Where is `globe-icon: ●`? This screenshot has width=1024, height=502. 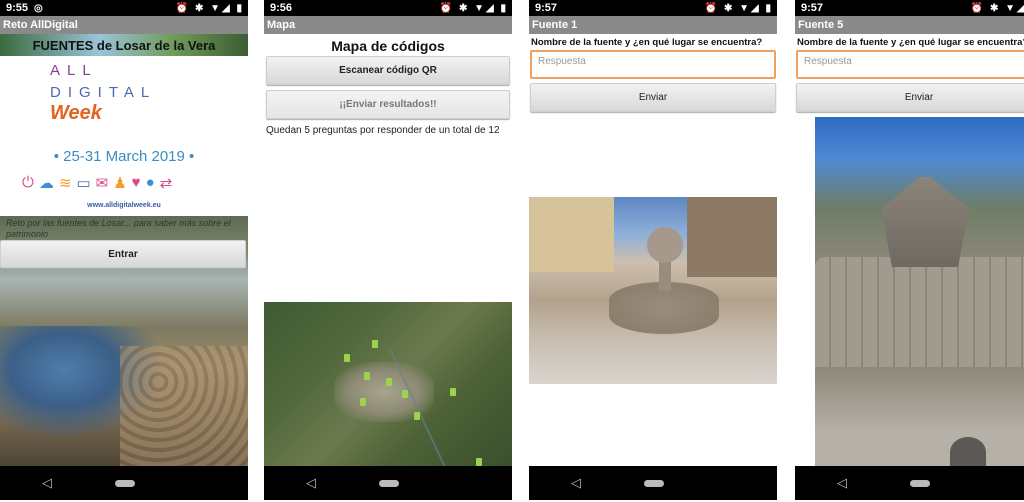
globe-icon: ● is located at coordinates (150, 182).